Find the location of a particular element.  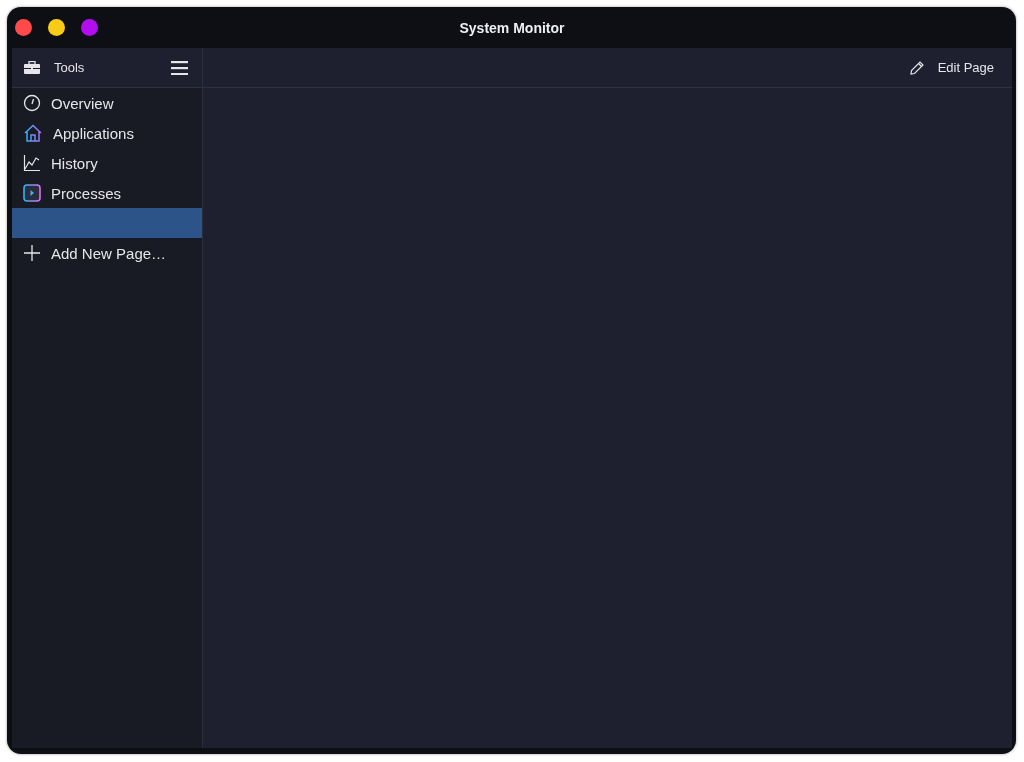

menu-icon is located at coordinates (179, 67).